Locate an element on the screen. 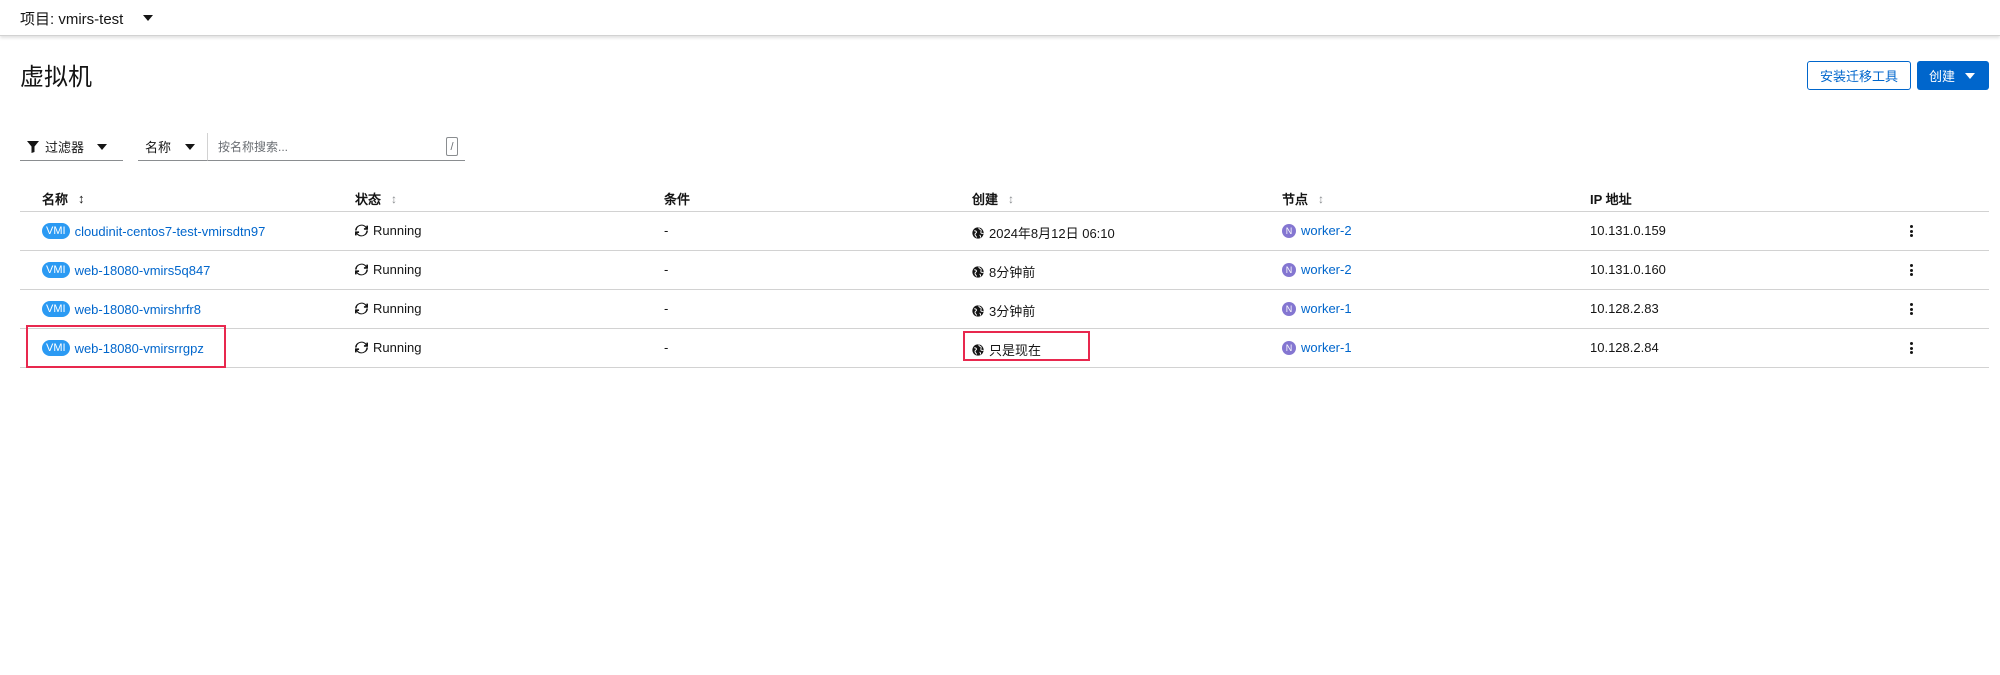  search-shortcut-hint: / is located at coordinates (452, 146).